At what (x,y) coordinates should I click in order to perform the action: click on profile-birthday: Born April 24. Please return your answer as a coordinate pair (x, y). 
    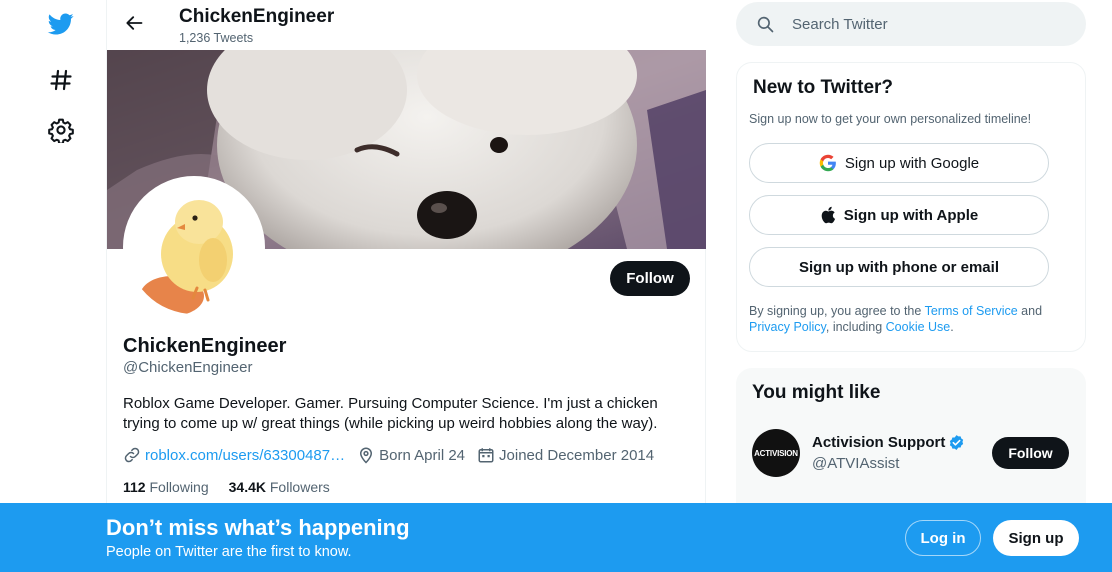
    Looking at the image, I should click on (411, 455).